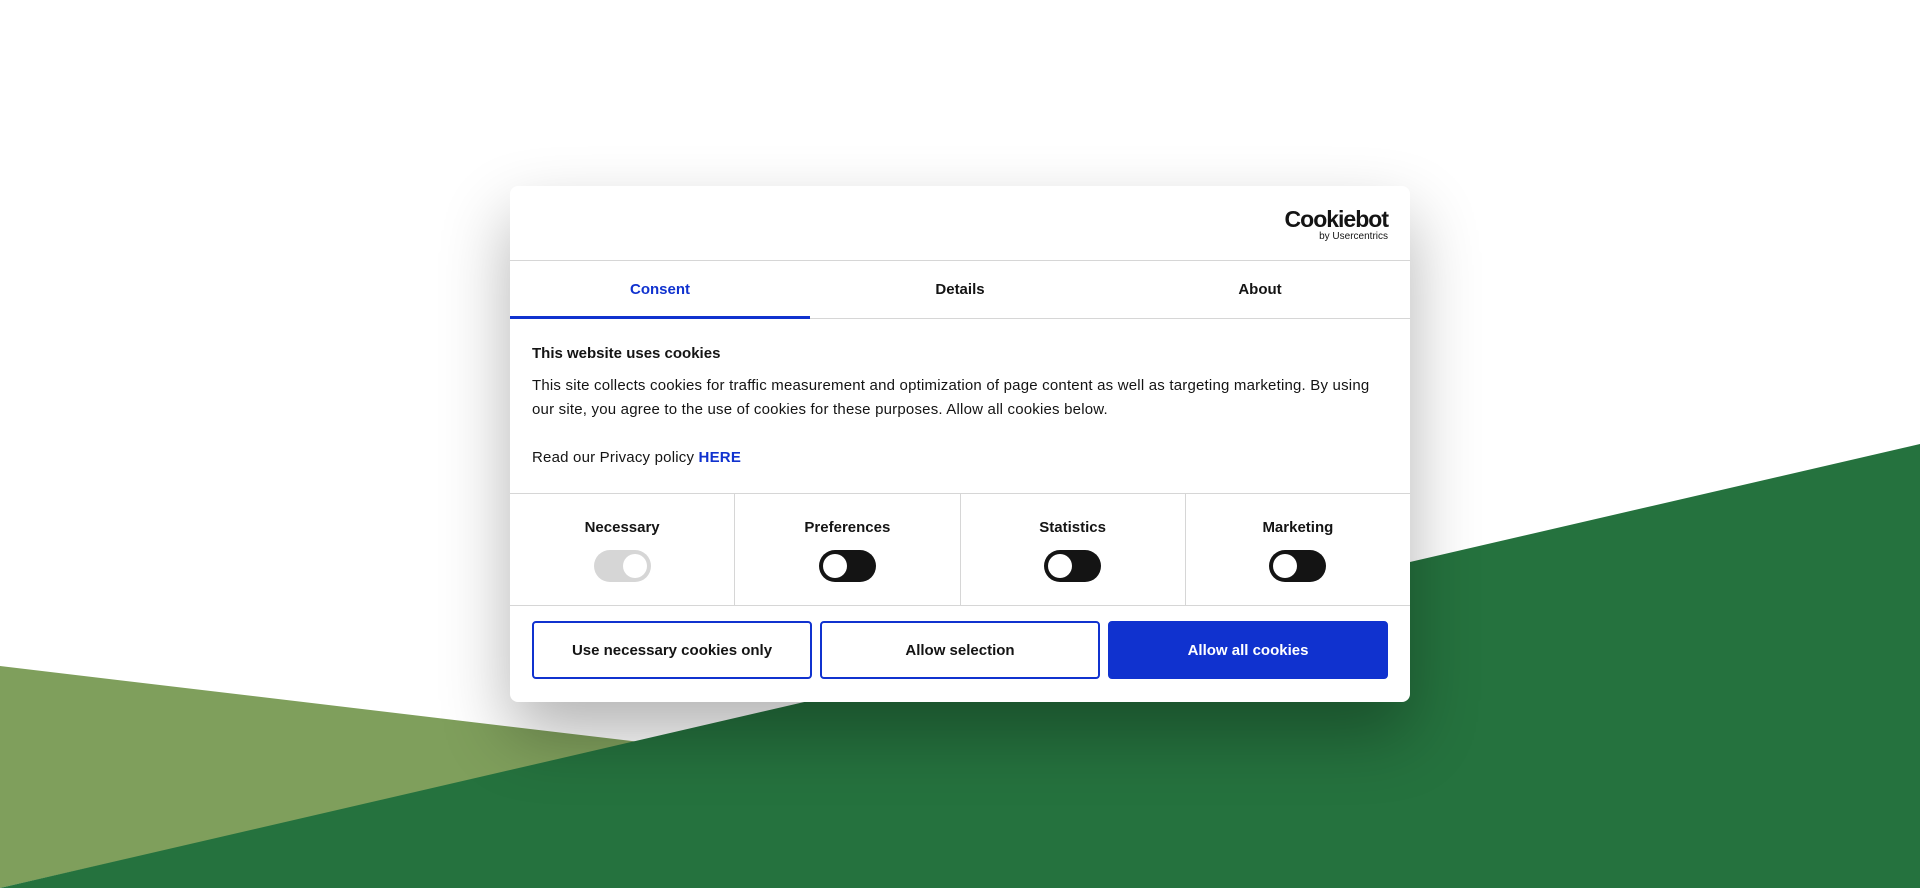 This screenshot has height=888, width=1920. I want to click on consent-title: This website uses cookies, so click(626, 353).